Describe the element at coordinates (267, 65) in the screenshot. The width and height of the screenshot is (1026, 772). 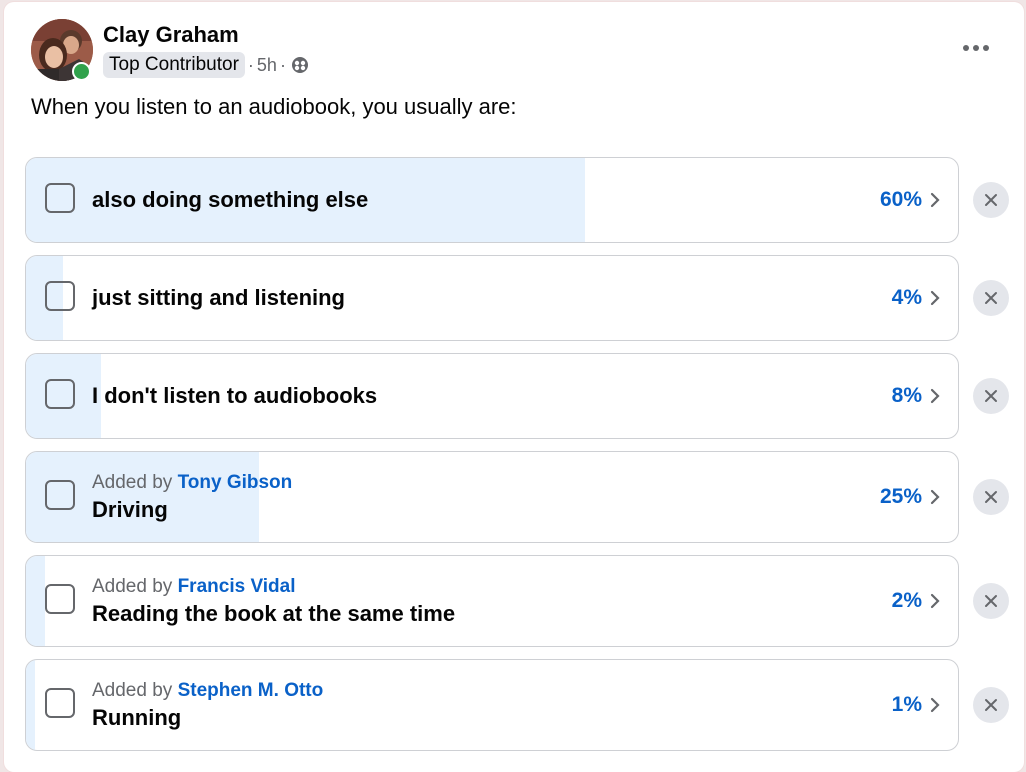
I see `post-time: 5h` at that location.